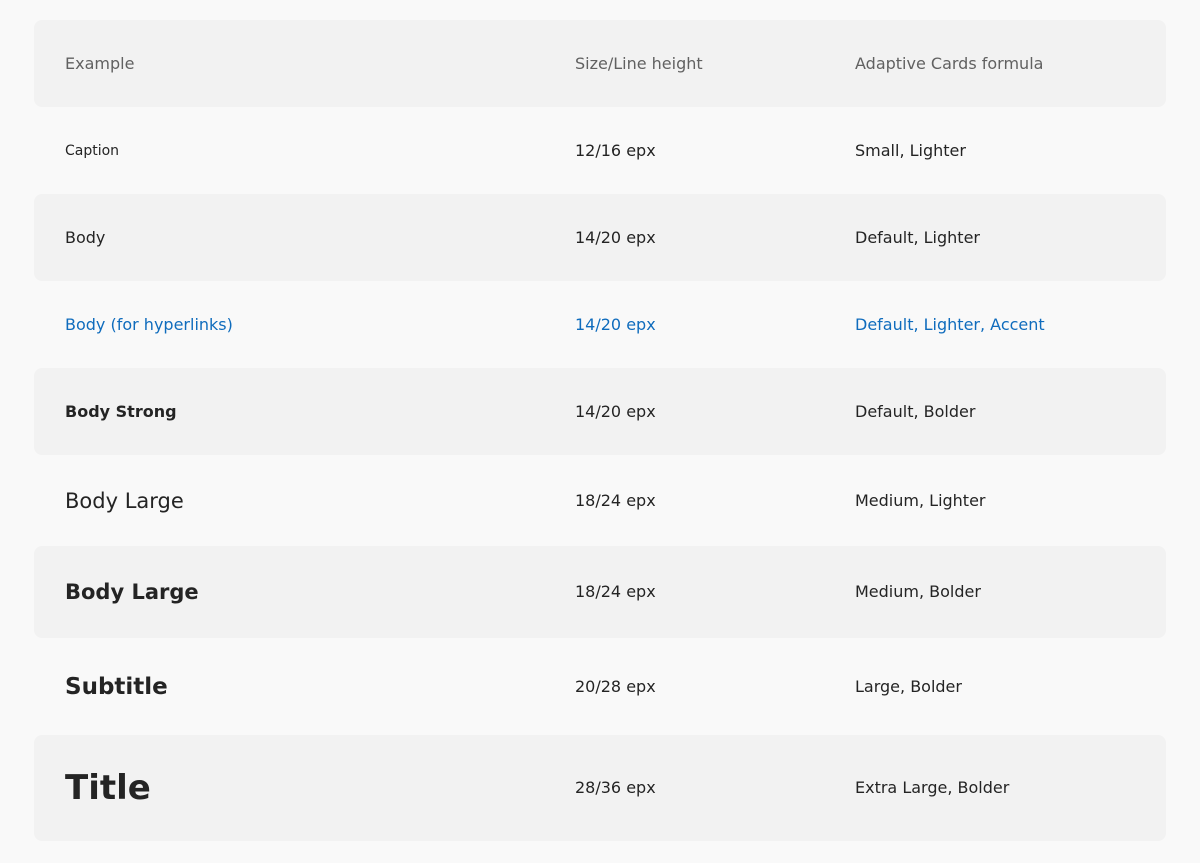 The image size is (1200, 863). I want to click on example-subtitle: Subtitle, so click(116, 686).